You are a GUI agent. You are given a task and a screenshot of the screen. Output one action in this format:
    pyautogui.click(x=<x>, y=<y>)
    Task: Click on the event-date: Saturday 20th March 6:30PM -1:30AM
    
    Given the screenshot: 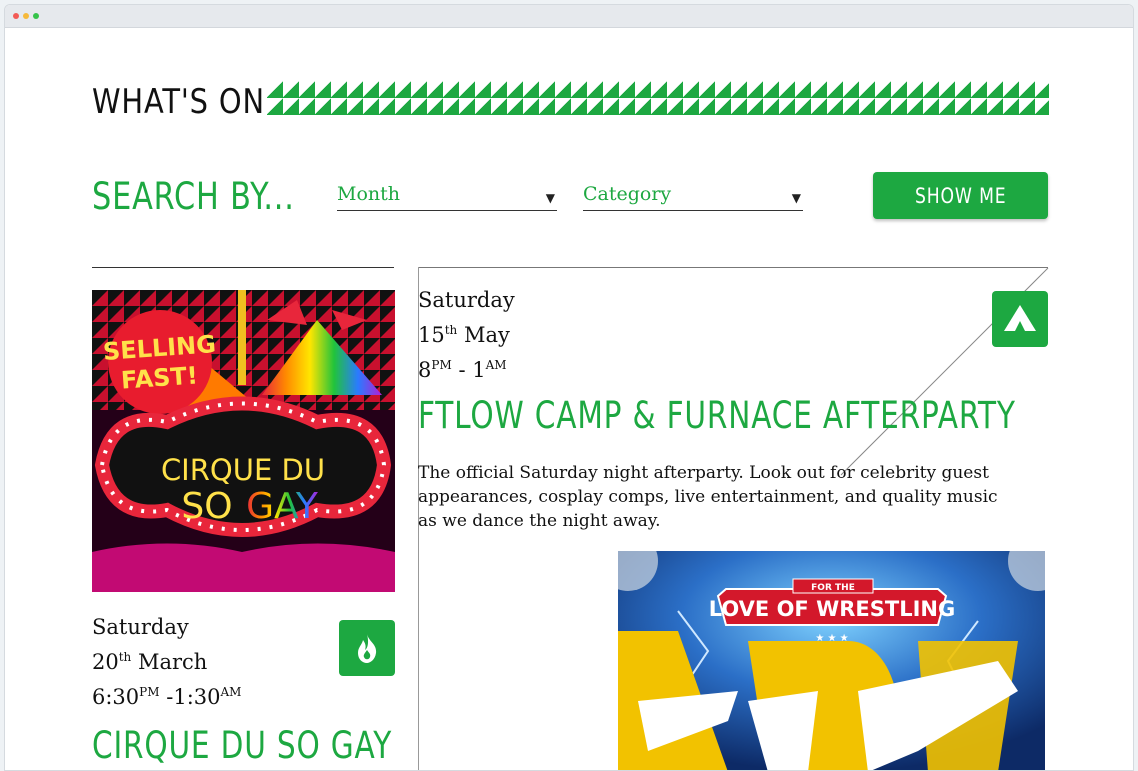 What is the action you would take?
    pyautogui.click(x=166, y=662)
    